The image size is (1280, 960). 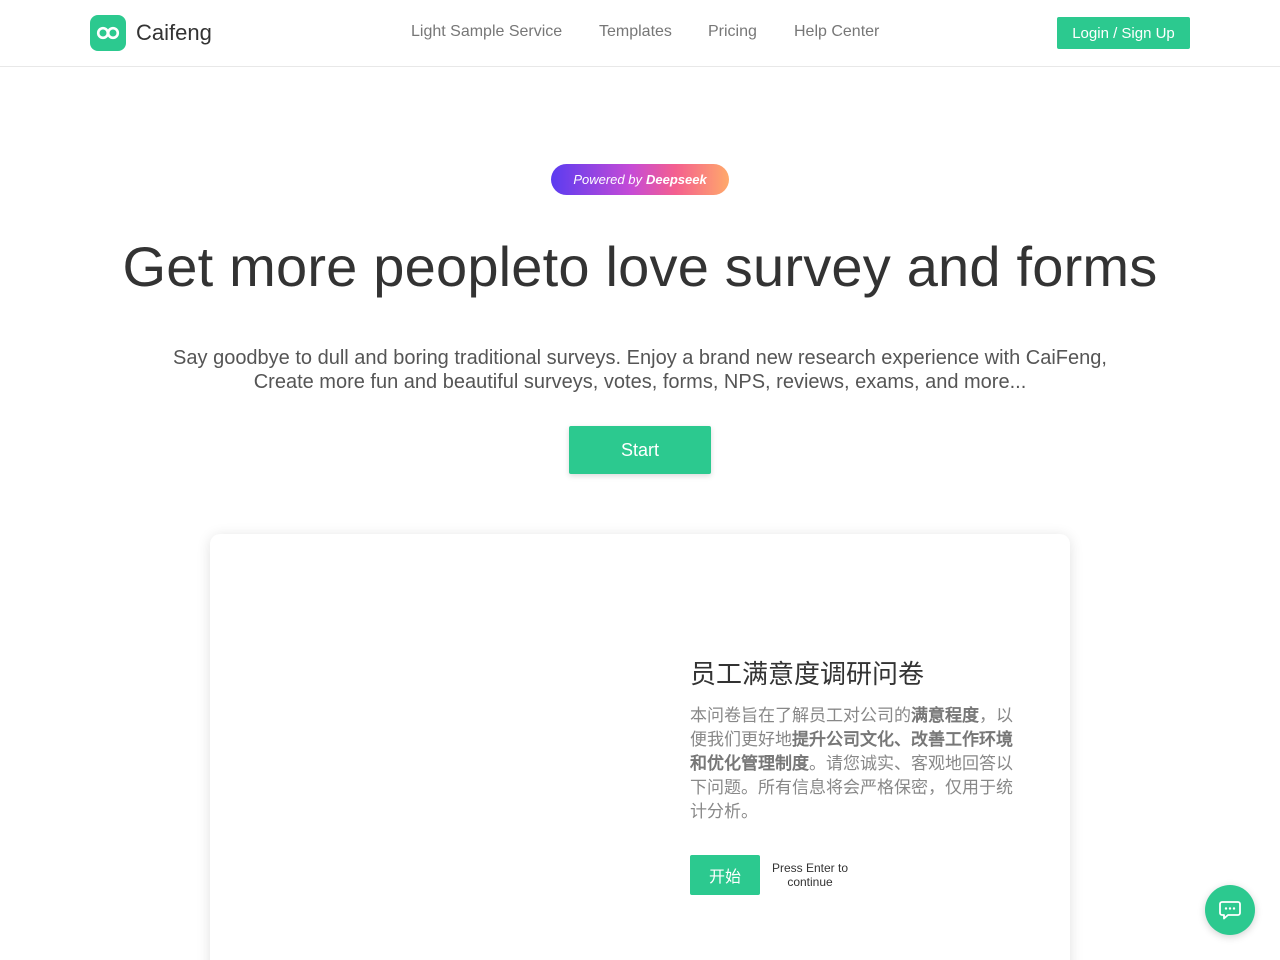 I want to click on nav-light-sample-service: Light Sample Service, so click(x=486, y=32).